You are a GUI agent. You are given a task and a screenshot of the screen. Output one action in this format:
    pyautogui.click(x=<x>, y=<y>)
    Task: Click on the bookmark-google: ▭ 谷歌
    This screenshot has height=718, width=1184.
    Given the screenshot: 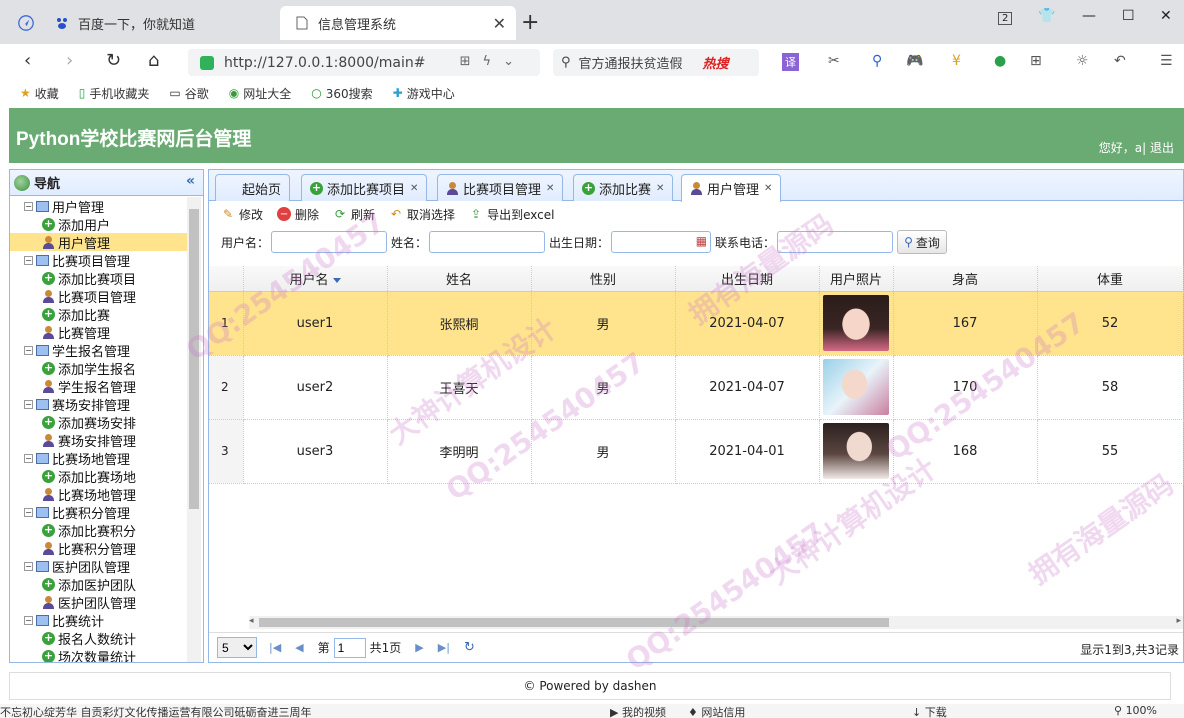 What is the action you would take?
    pyautogui.click(x=188, y=93)
    